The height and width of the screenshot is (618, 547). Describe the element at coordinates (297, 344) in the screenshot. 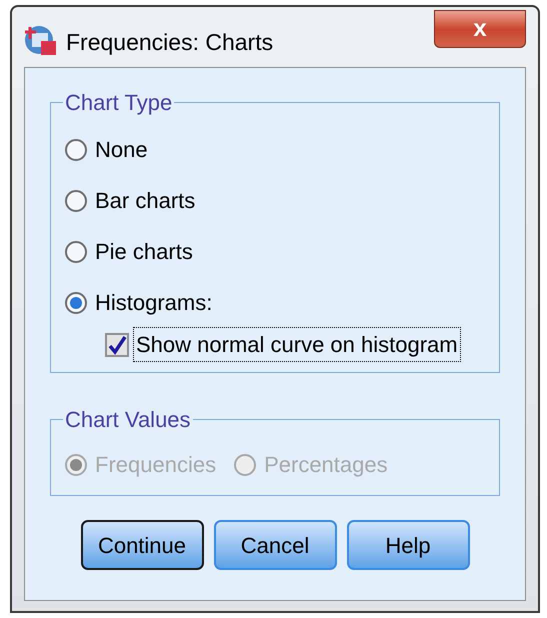

I see `checkbox-label: Show normal curve on histogram` at that location.